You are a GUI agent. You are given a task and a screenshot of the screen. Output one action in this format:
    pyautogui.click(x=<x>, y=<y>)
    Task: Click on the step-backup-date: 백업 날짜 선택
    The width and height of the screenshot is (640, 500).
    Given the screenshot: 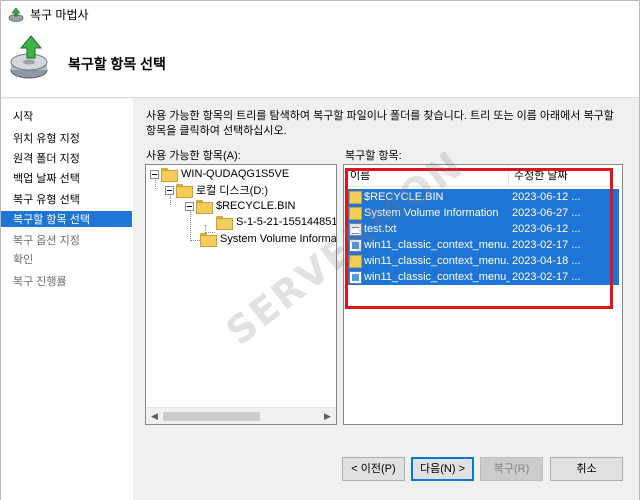 What is the action you would take?
    pyautogui.click(x=72, y=178)
    